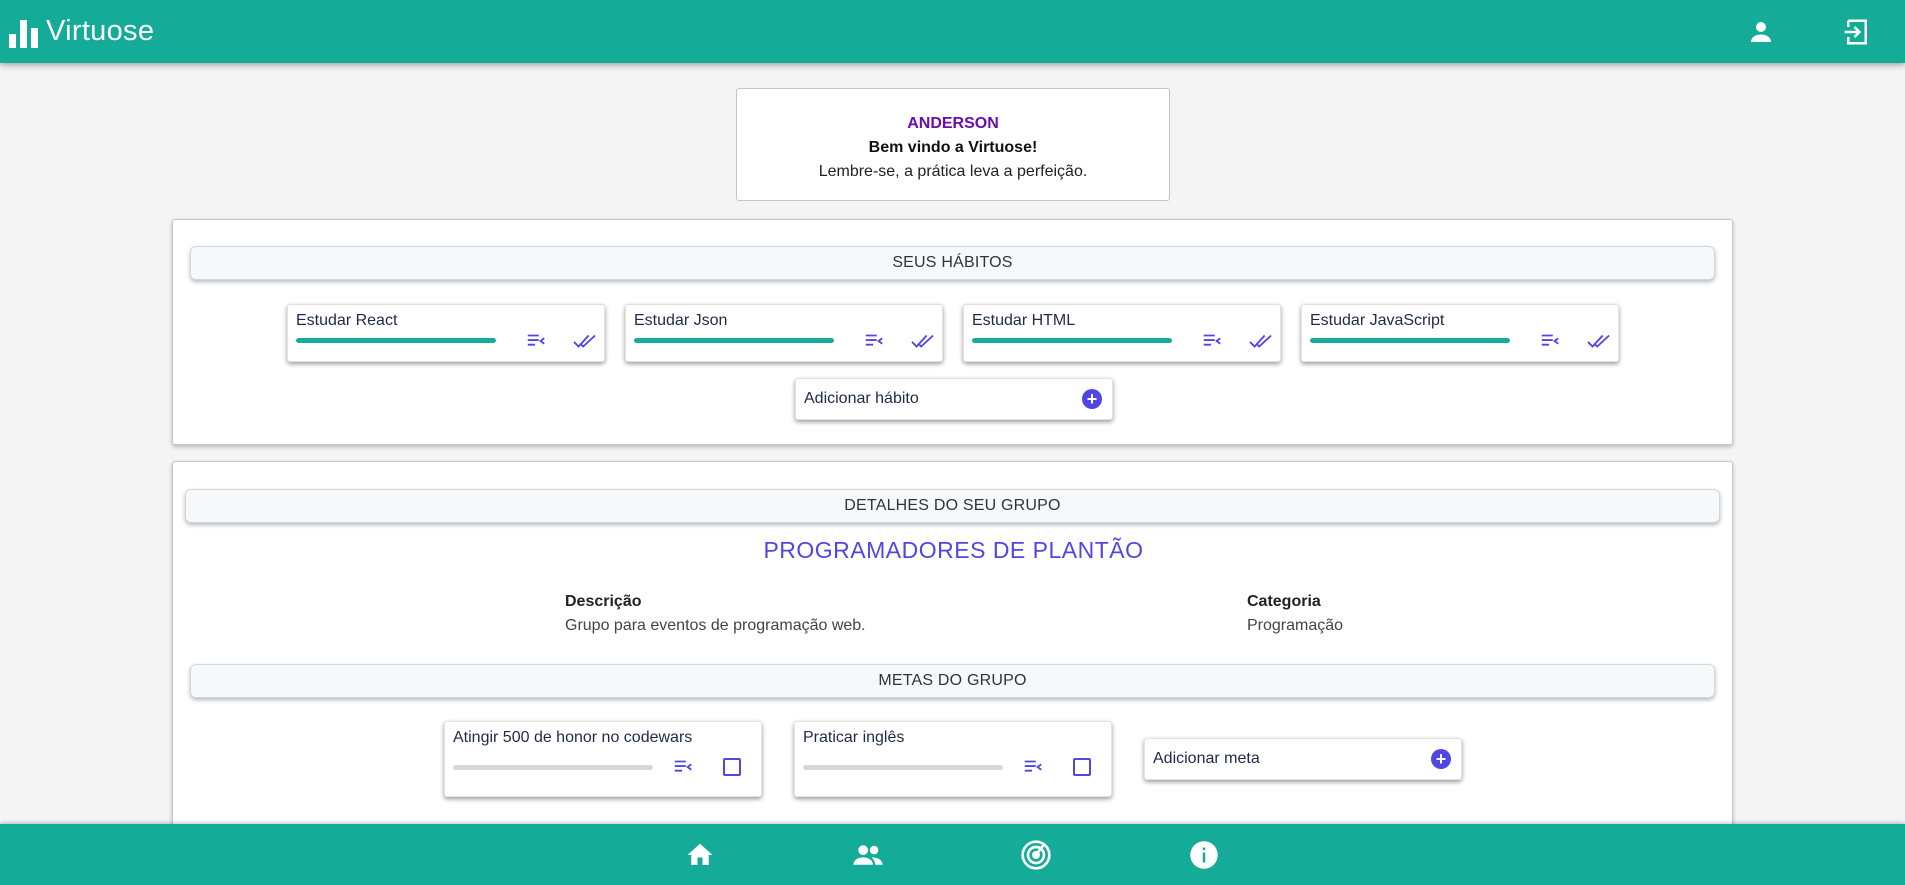 The width and height of the screenshot is (1905, 885). What do you see at coordinates (603, 601) in the screenshot?
I see `description-label: Descrição` at bounding box center [603, 601].